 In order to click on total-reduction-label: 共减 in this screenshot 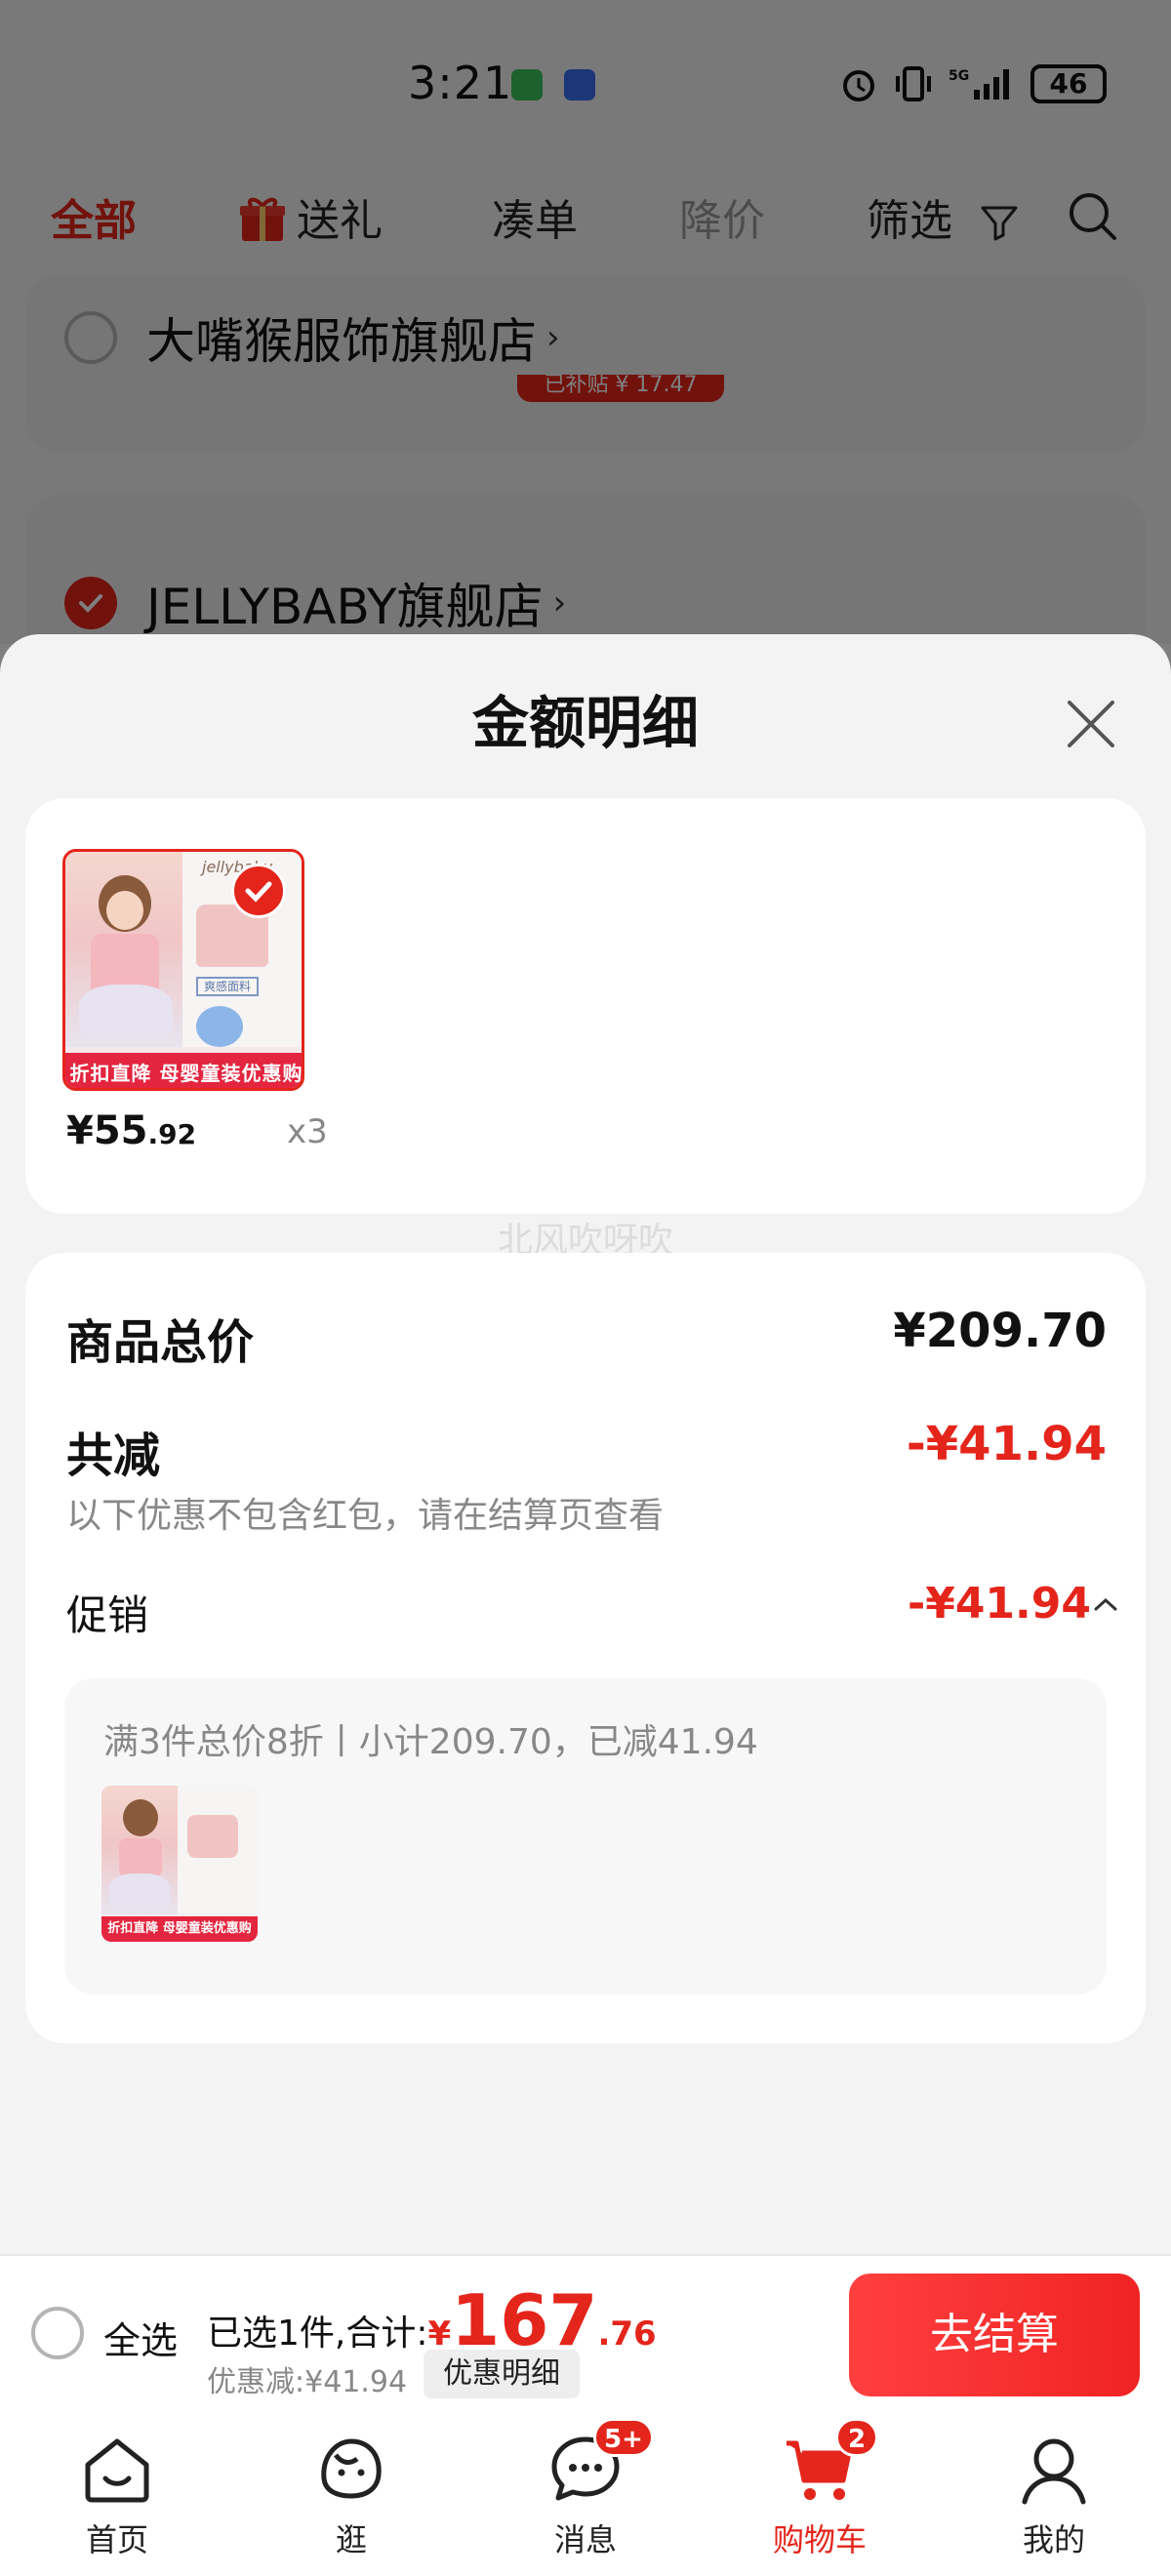, I will do `click(113, 1456)`.